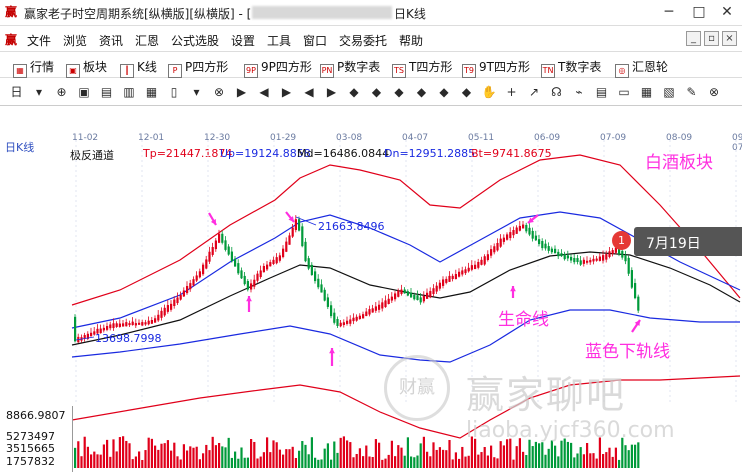 This screenshot has width=742, height=472. What do you see at coordinates (621, 240) in the screenshot?
I see `event-badge: 1` at bounding box center [621, 240].